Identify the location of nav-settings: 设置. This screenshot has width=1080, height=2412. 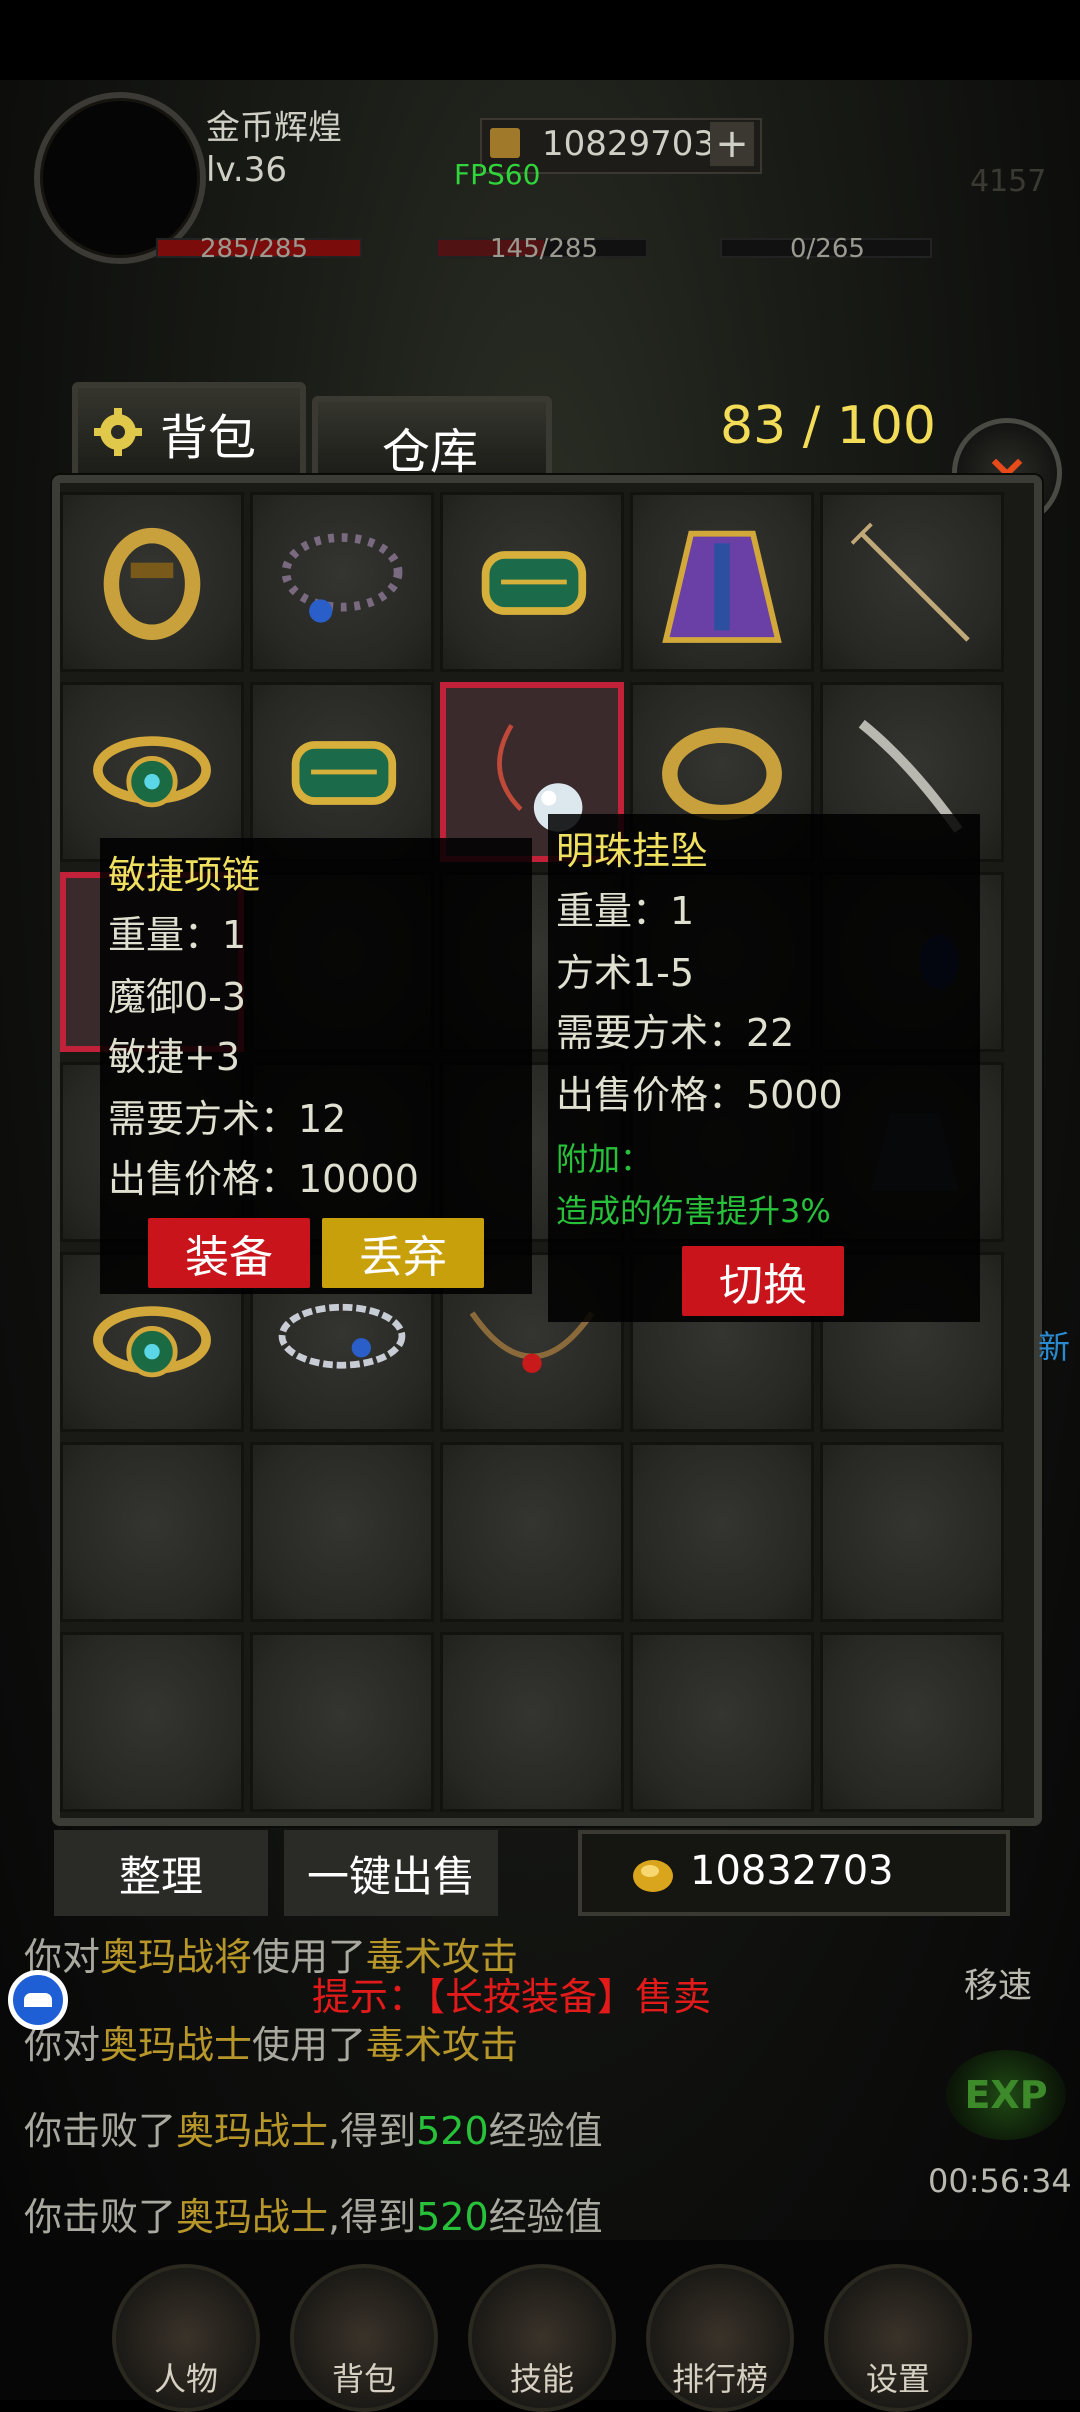
(898, 2338).